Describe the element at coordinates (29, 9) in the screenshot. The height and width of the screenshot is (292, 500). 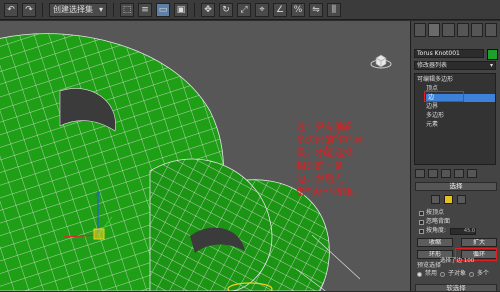
I see `redo-icon: ↷` at that location.